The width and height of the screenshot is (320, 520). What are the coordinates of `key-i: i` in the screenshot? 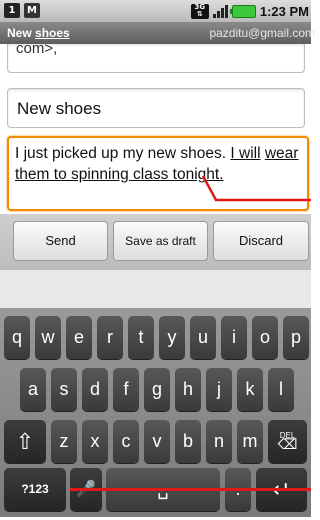 It's located at (234, 337).